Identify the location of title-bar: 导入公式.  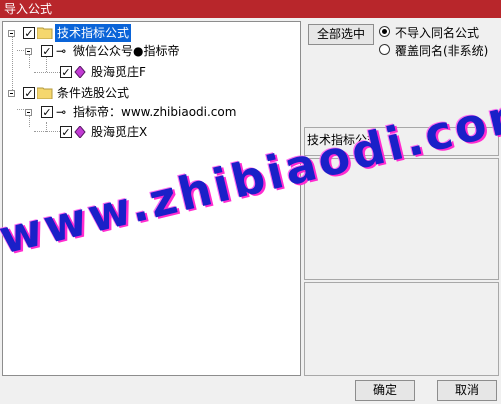
(250, 9).